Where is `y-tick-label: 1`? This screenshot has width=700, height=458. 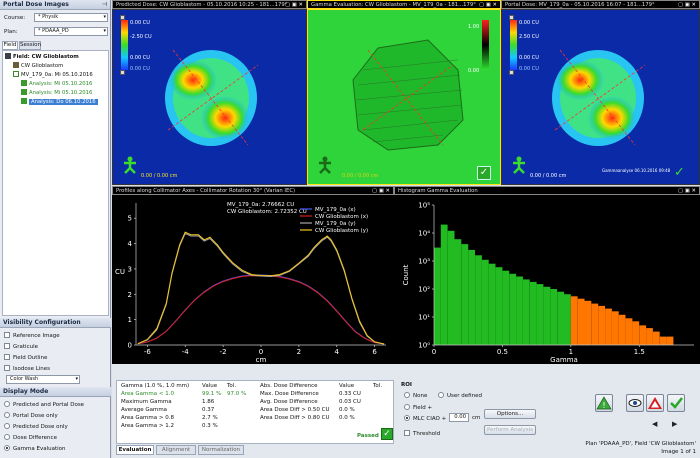
y-tick-label: 1 is located at coordinates (130, 320).